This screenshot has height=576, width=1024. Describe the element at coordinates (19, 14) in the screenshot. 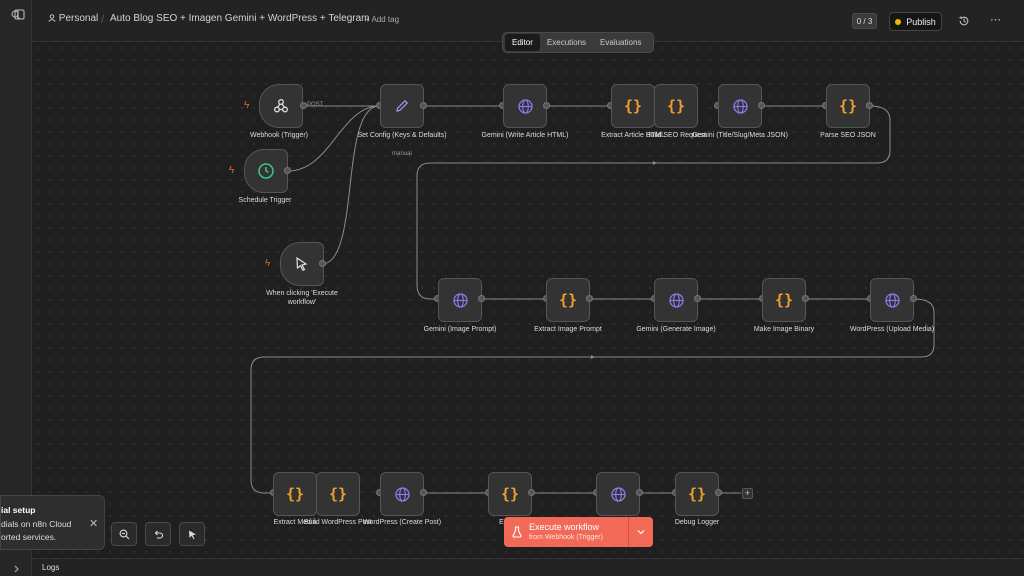

I see `sidebar-toggle-icon` at that location.